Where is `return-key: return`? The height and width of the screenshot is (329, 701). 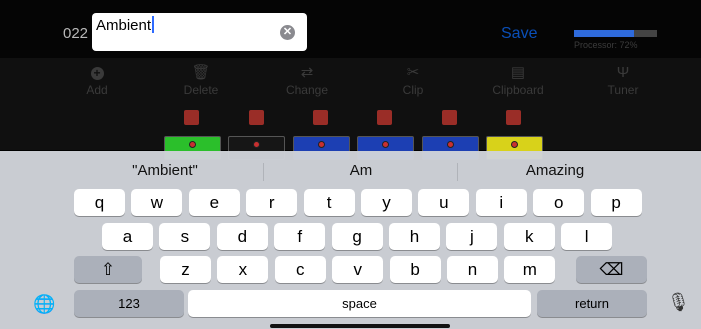 return-key: return is located at coordinates (592, 303).